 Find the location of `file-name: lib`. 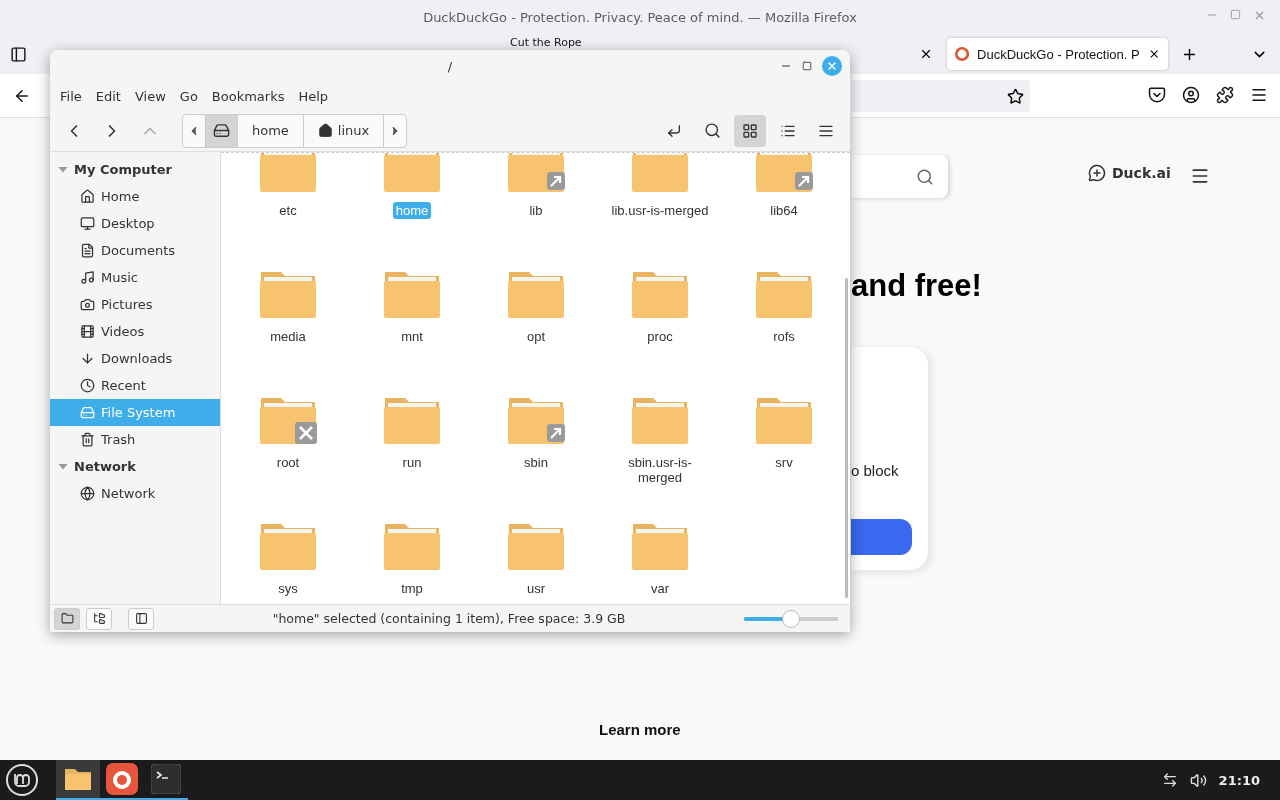

file-name: lib is located at coordinates (536, 210).